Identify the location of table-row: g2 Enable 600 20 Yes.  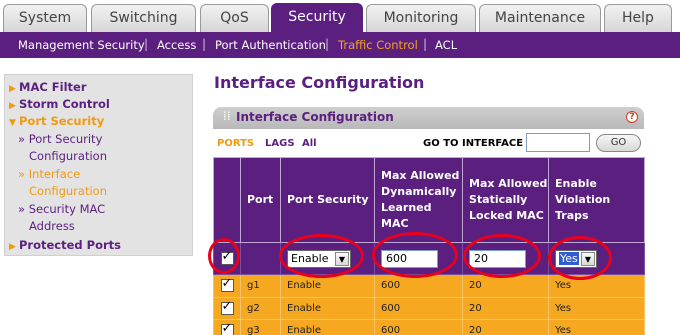
(429, 308).